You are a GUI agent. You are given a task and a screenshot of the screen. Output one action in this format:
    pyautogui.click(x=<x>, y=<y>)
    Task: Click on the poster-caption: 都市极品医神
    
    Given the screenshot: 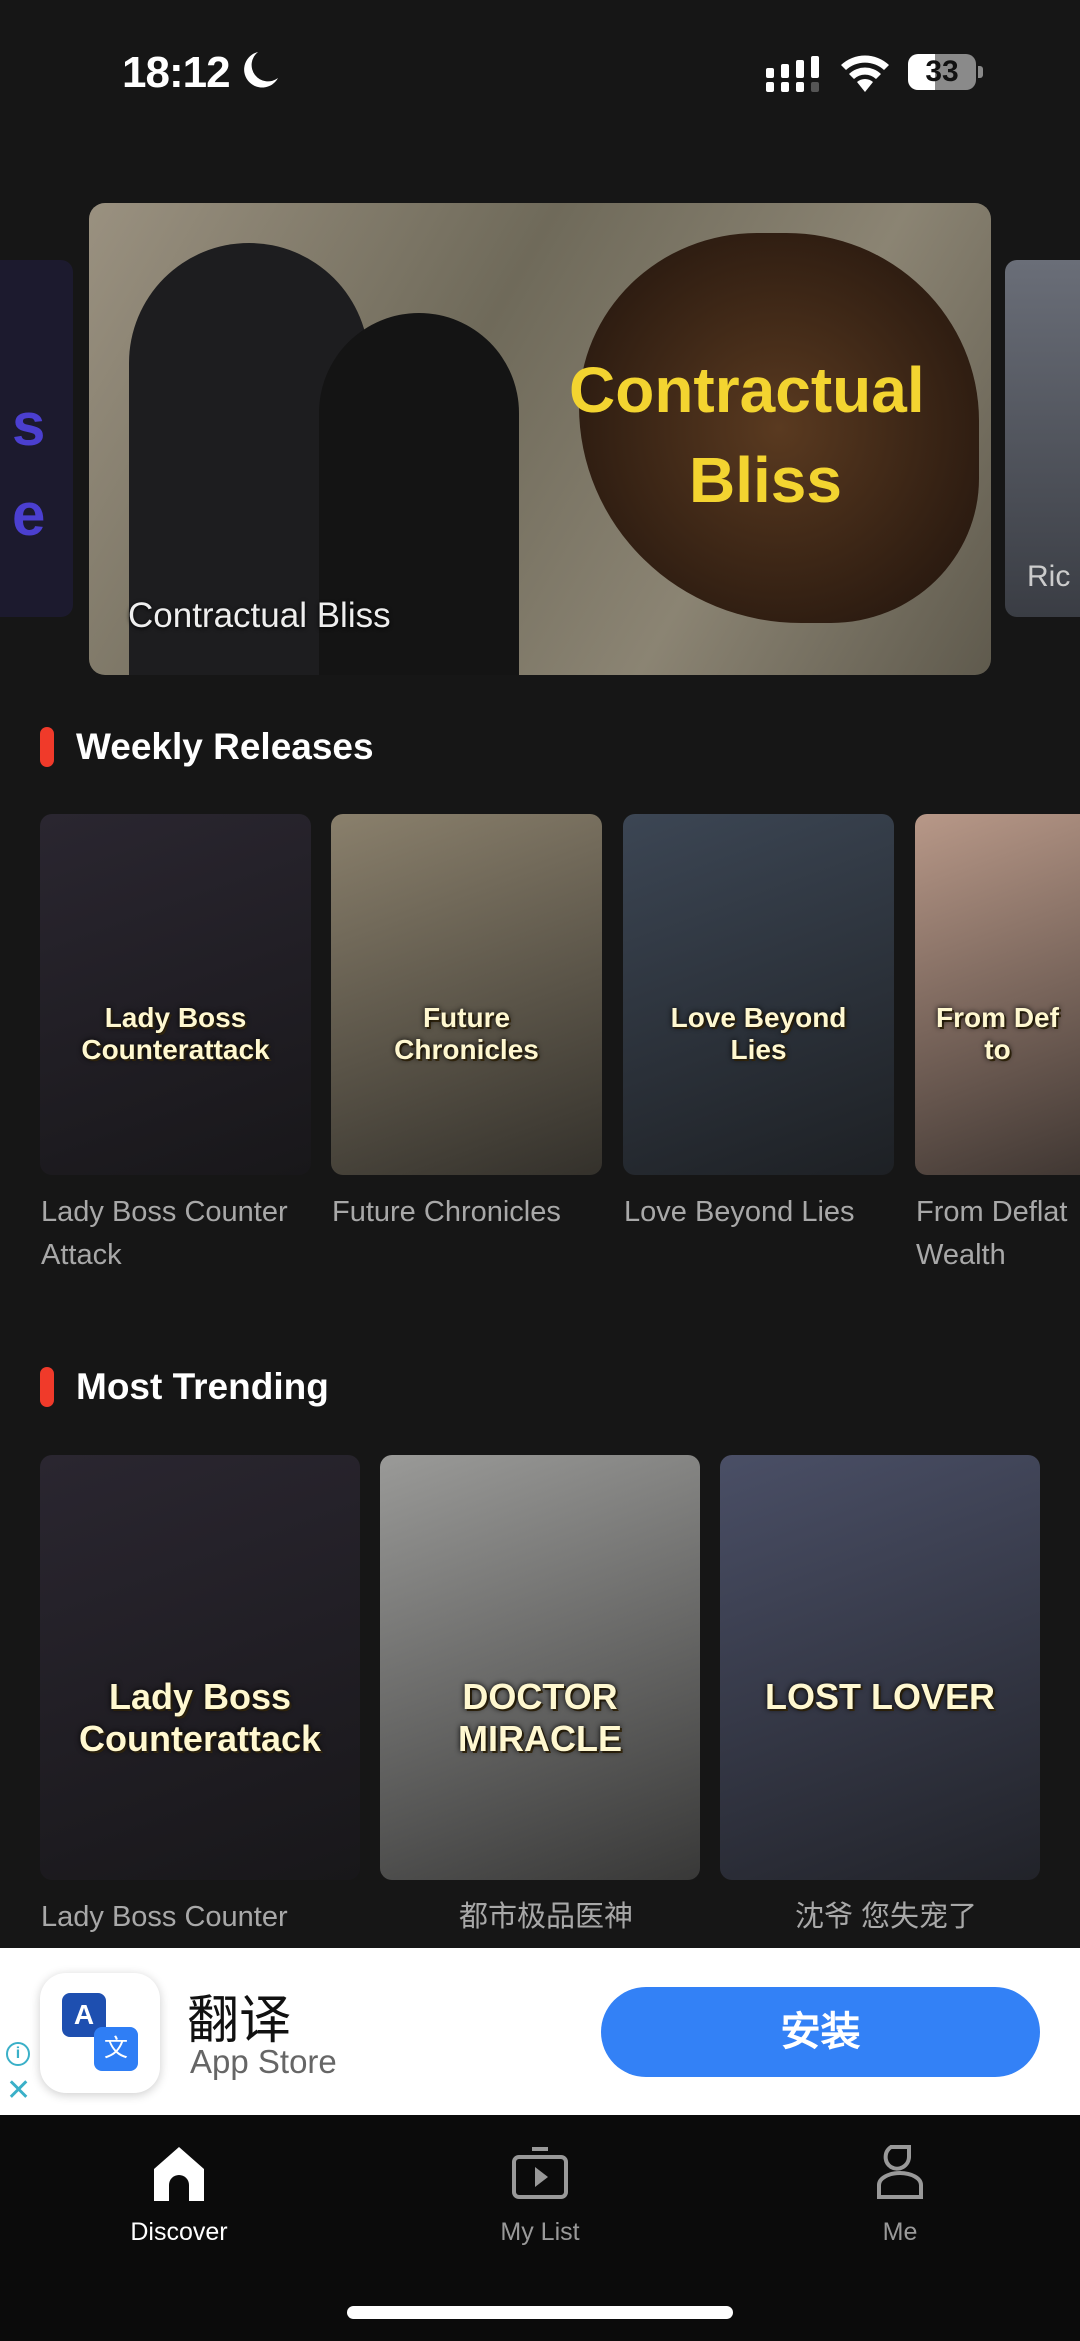 What is the action you would take?
    pyautogui.click(x=546, y=1917)
    